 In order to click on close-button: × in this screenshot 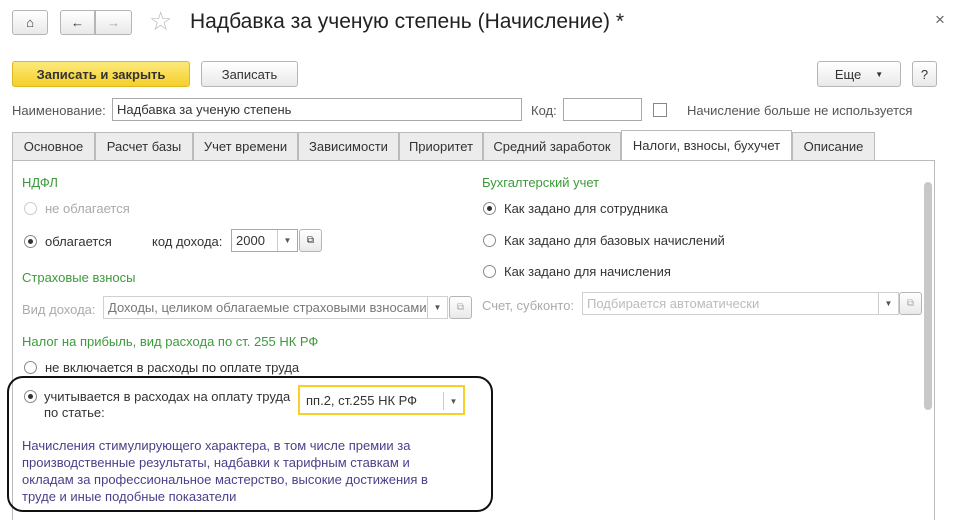, I will do `click(940, 20)`.